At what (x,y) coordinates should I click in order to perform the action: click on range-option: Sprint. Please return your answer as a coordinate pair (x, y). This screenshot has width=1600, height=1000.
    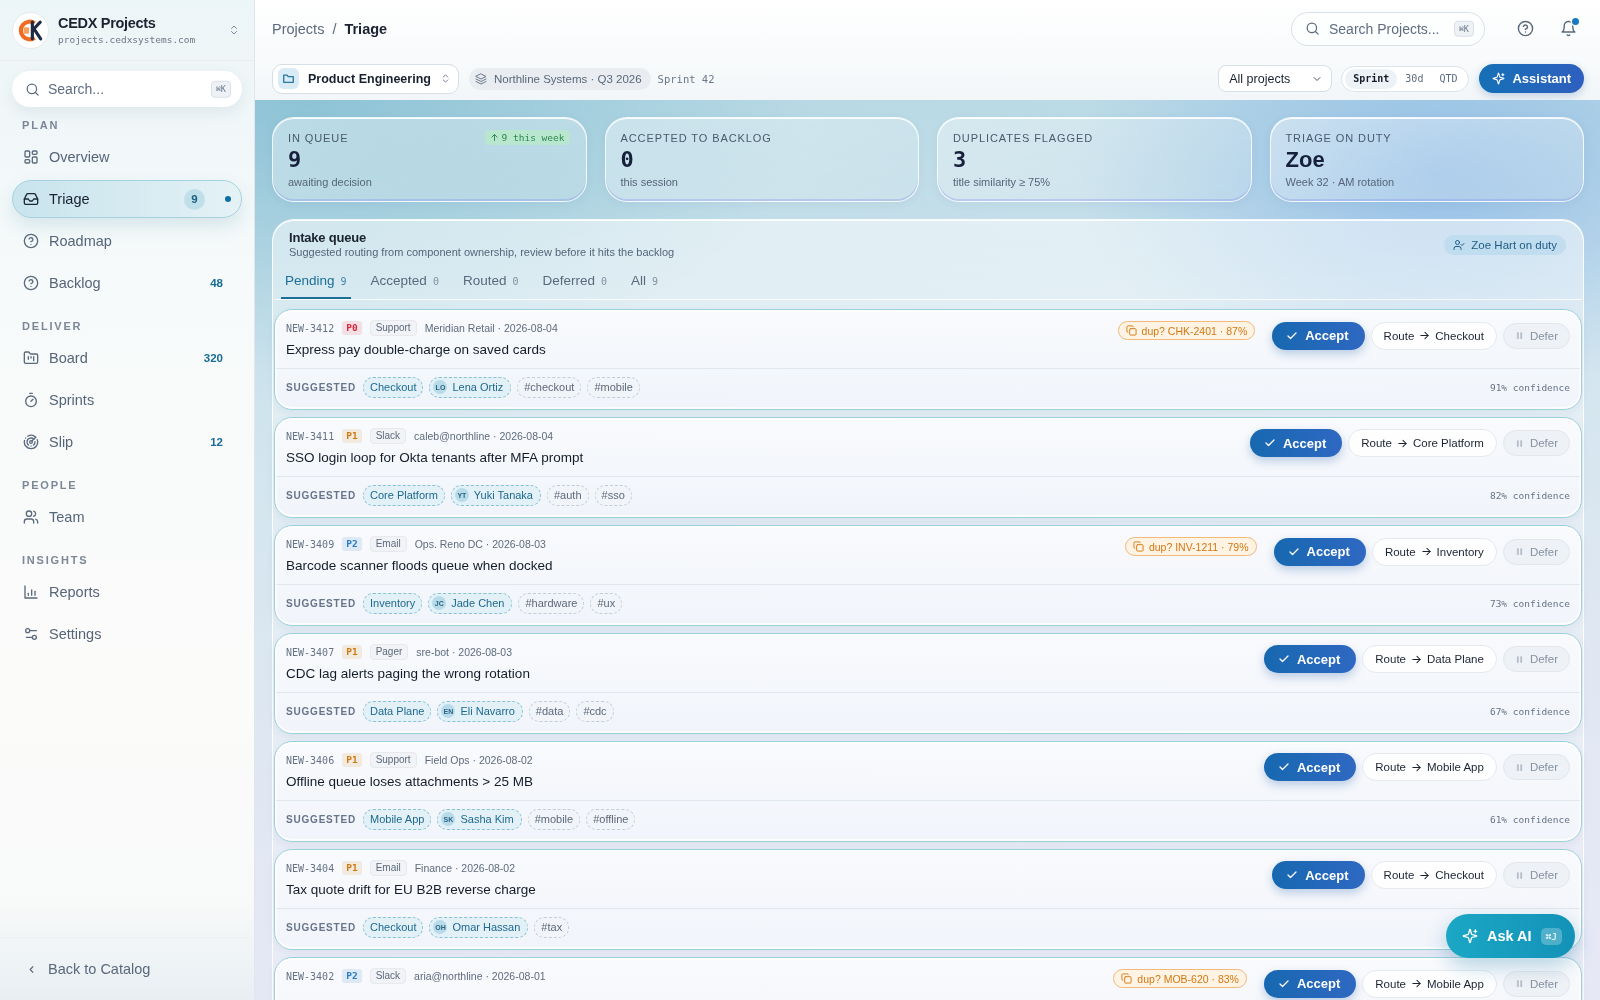
    Looking at the image, I should click on (1371, 78).